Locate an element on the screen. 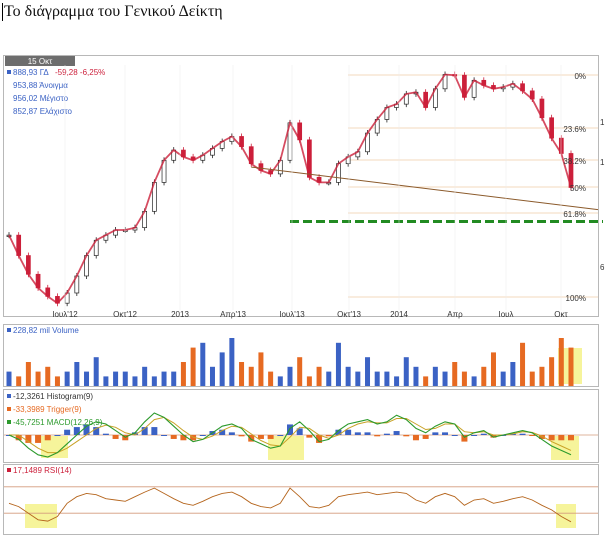 The height and width of the screenshot is (537, 607). volume-legend-swatch is located at coordinates (9, 330).